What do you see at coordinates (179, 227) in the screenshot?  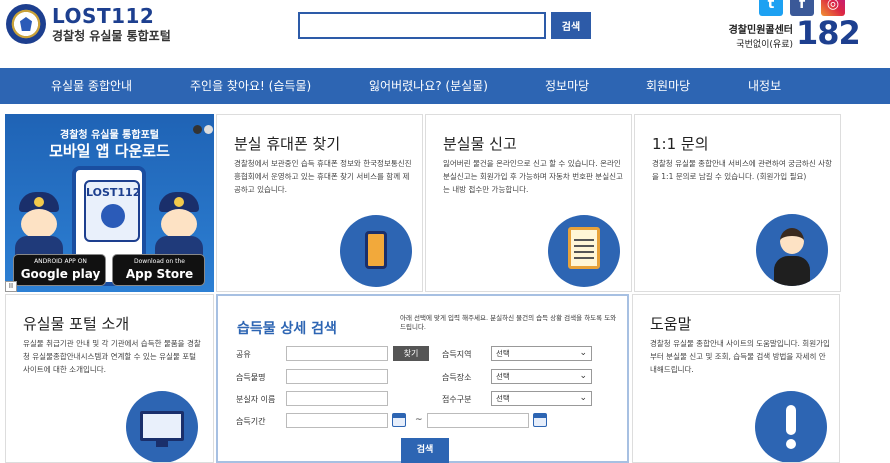 I see `police-mascot-right` at bounding box center [179, 227].